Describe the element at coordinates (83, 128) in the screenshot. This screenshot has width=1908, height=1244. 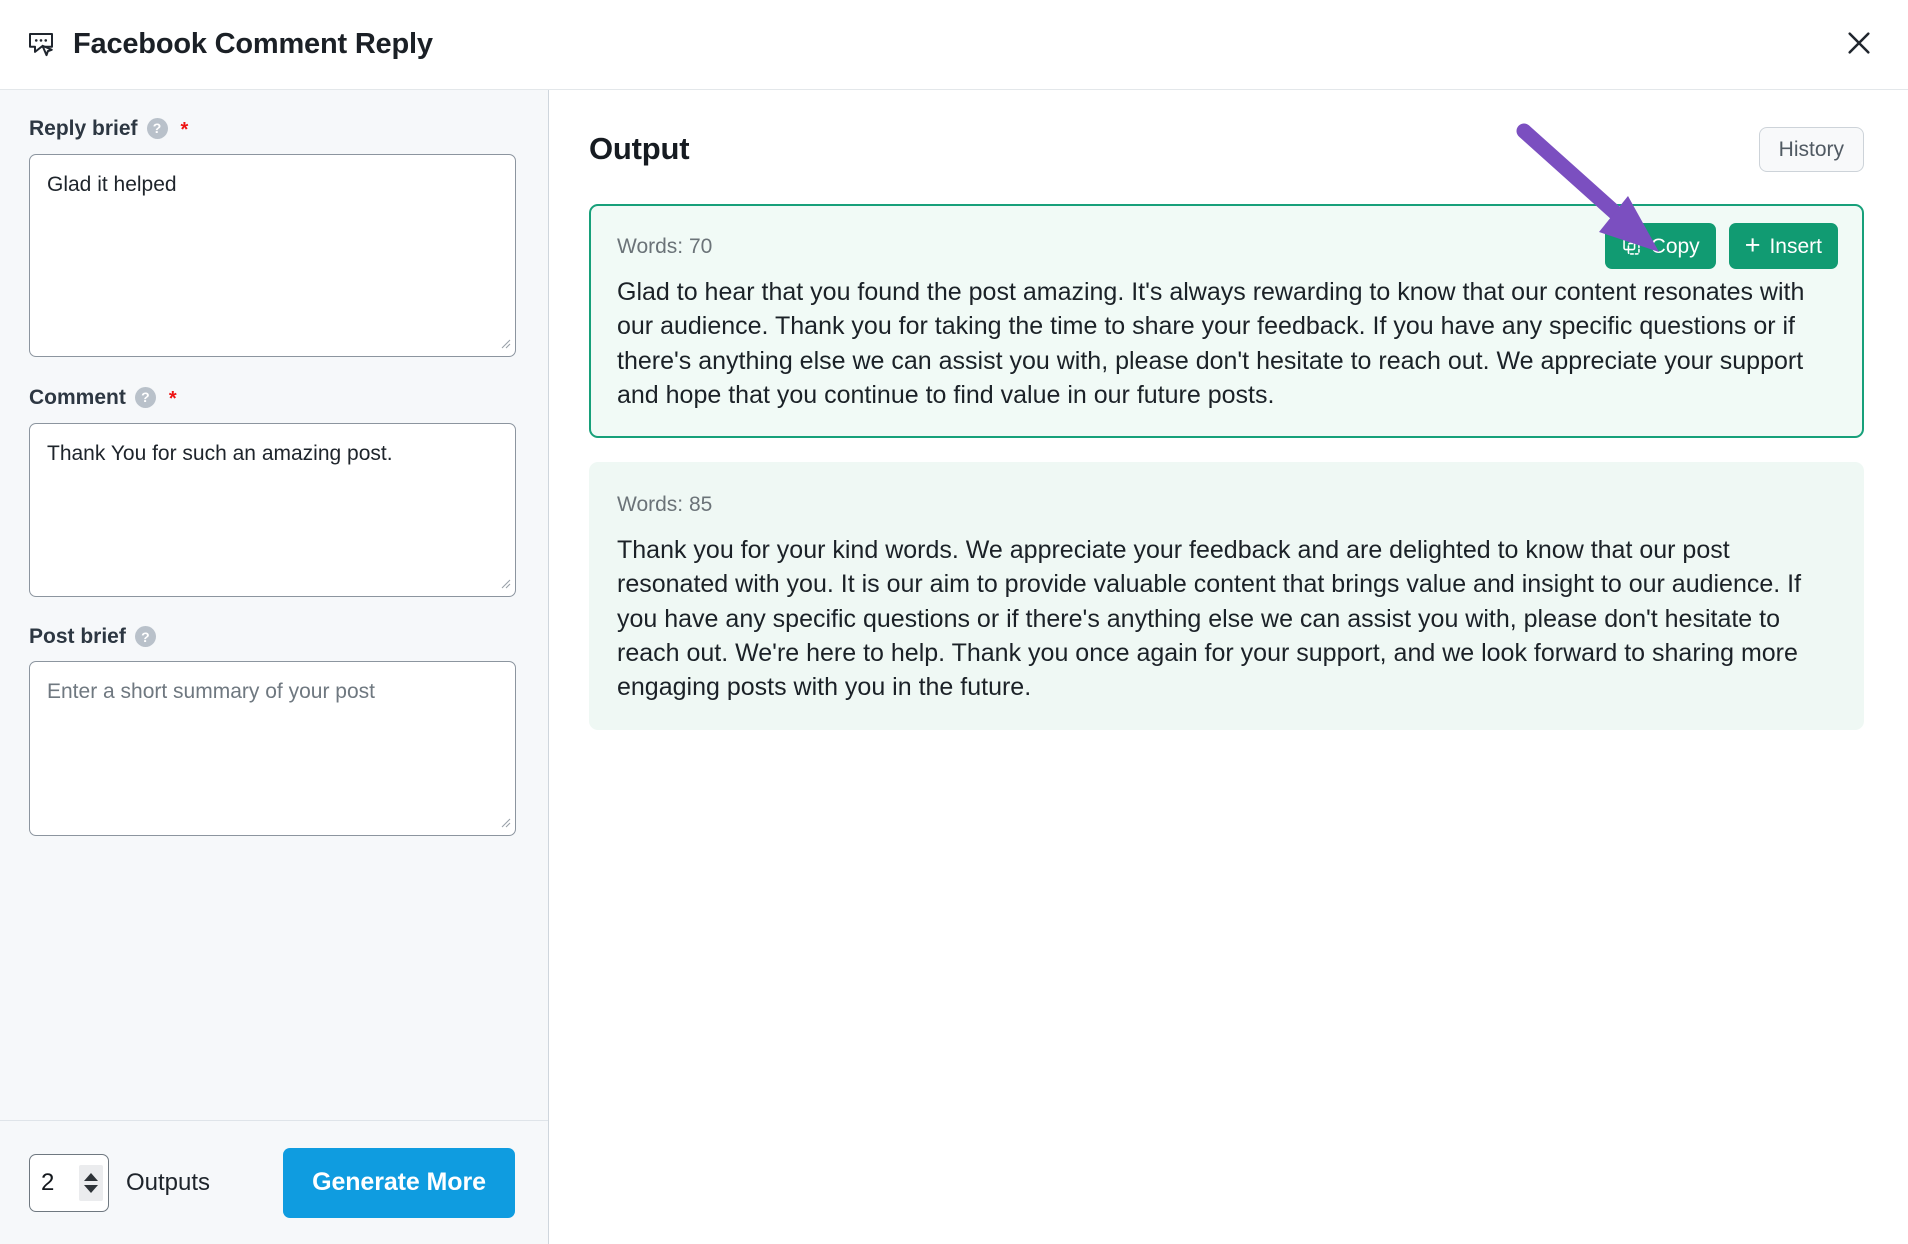
I see `reply-brief-label: Reply brief` at that location.